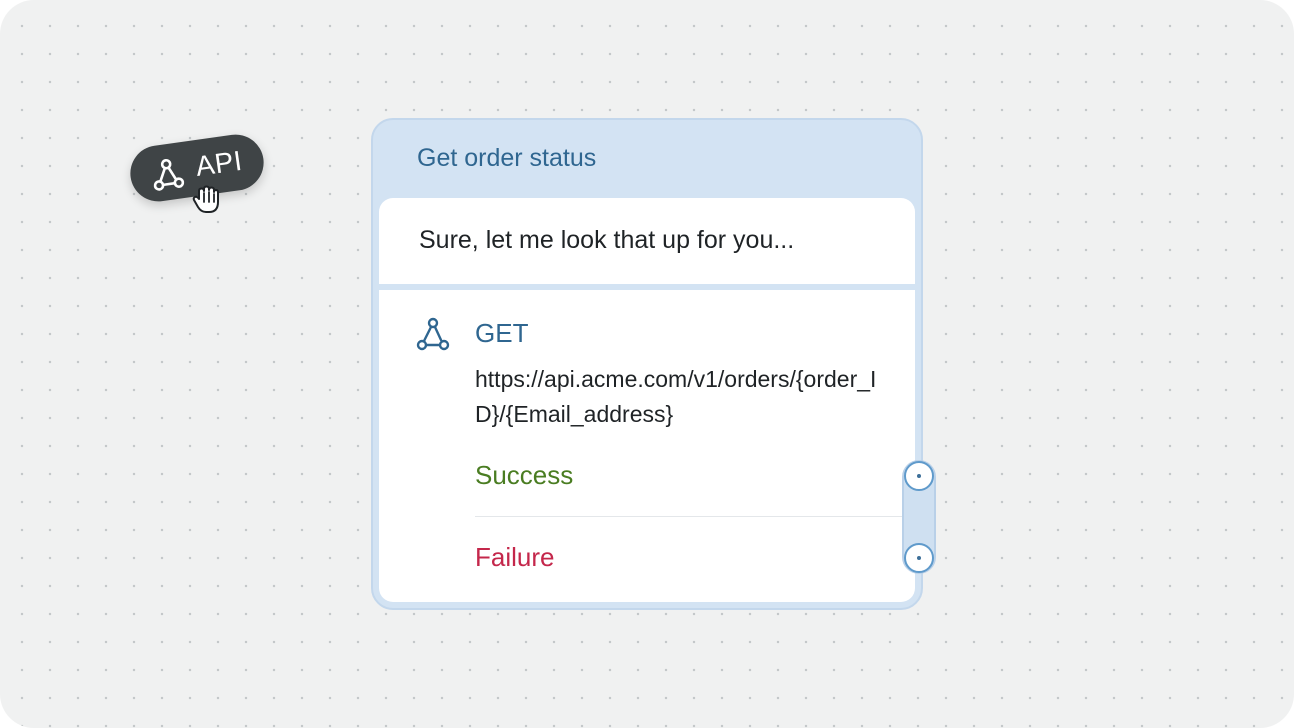  Describe the element at coordinates (507, 158) in the screenshot. I see `node-title: Get order status` at that location.